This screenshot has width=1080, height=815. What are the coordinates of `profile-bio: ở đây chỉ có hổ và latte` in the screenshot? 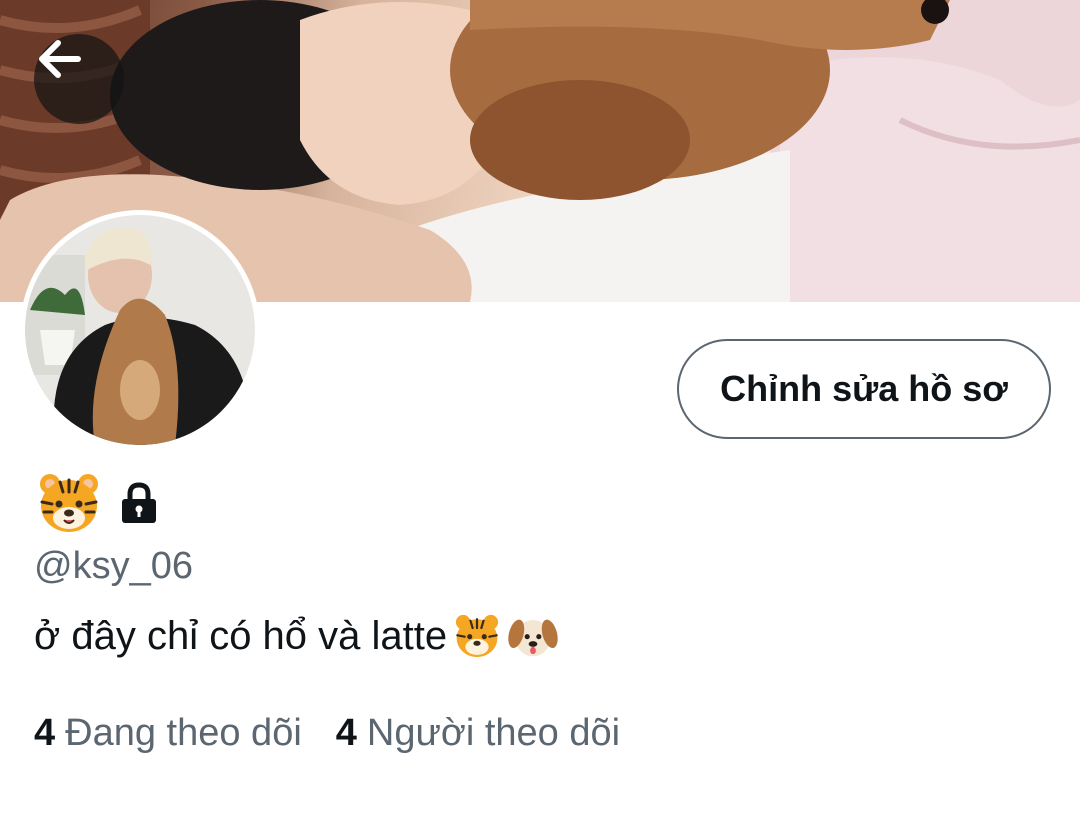 It's located at (296, 636).